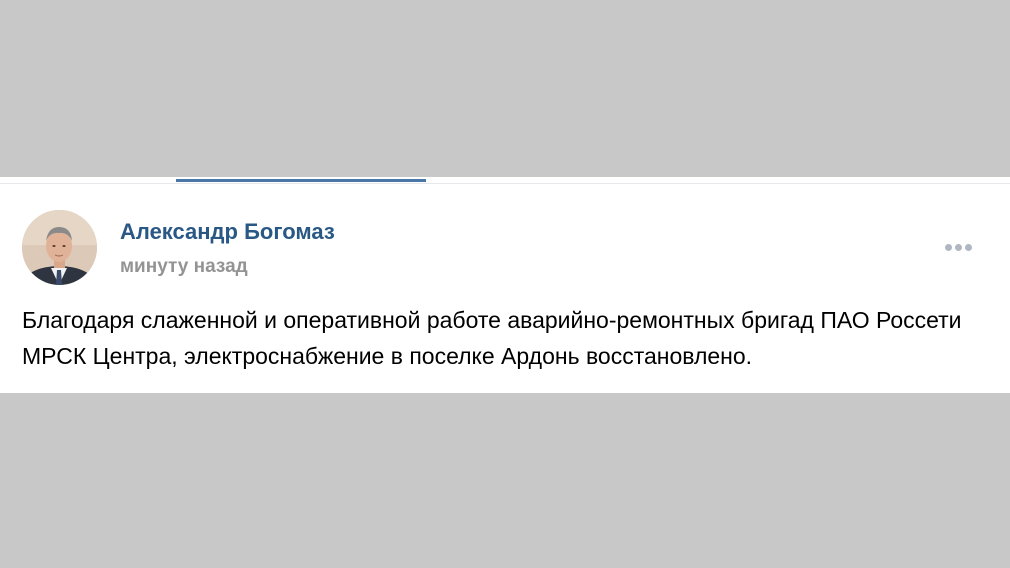 Image resolution: width=1010 pixels, height=568 pixels. I want to click on more-options-button, so click(958, 247).